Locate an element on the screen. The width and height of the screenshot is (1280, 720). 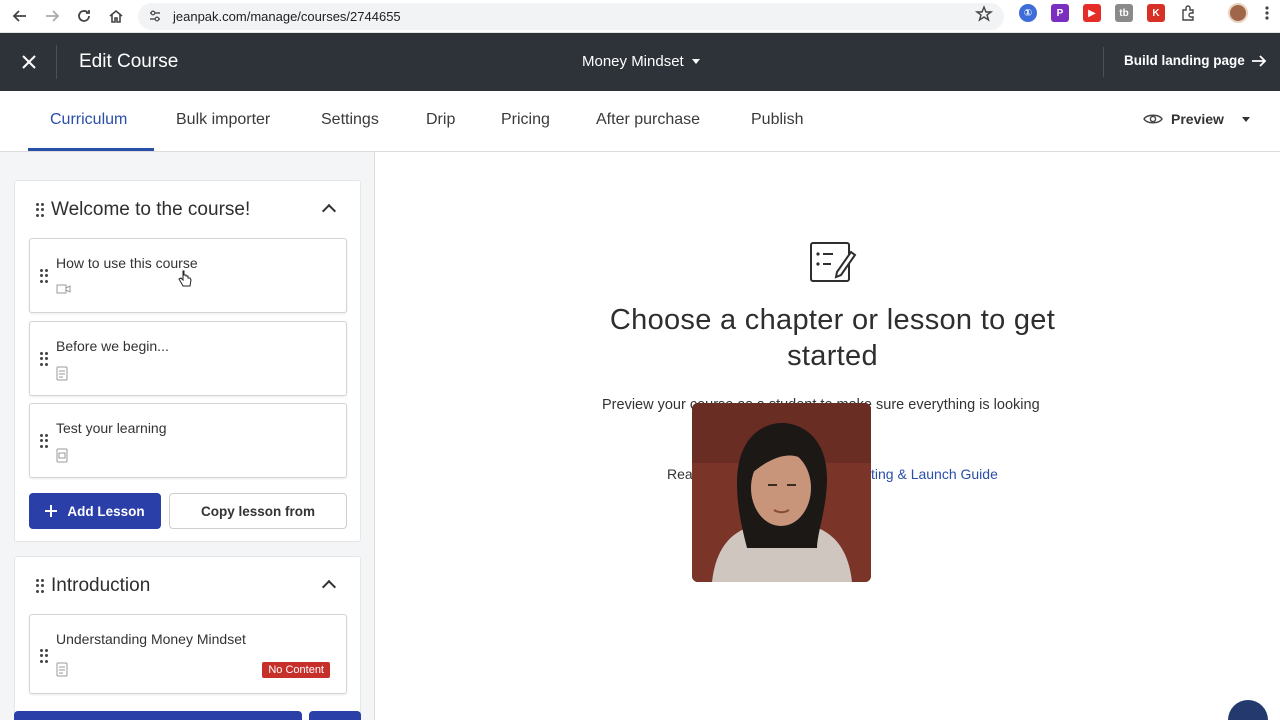
launch-guide-link: ting & Launch Guide is located at coordinates (934, 474).